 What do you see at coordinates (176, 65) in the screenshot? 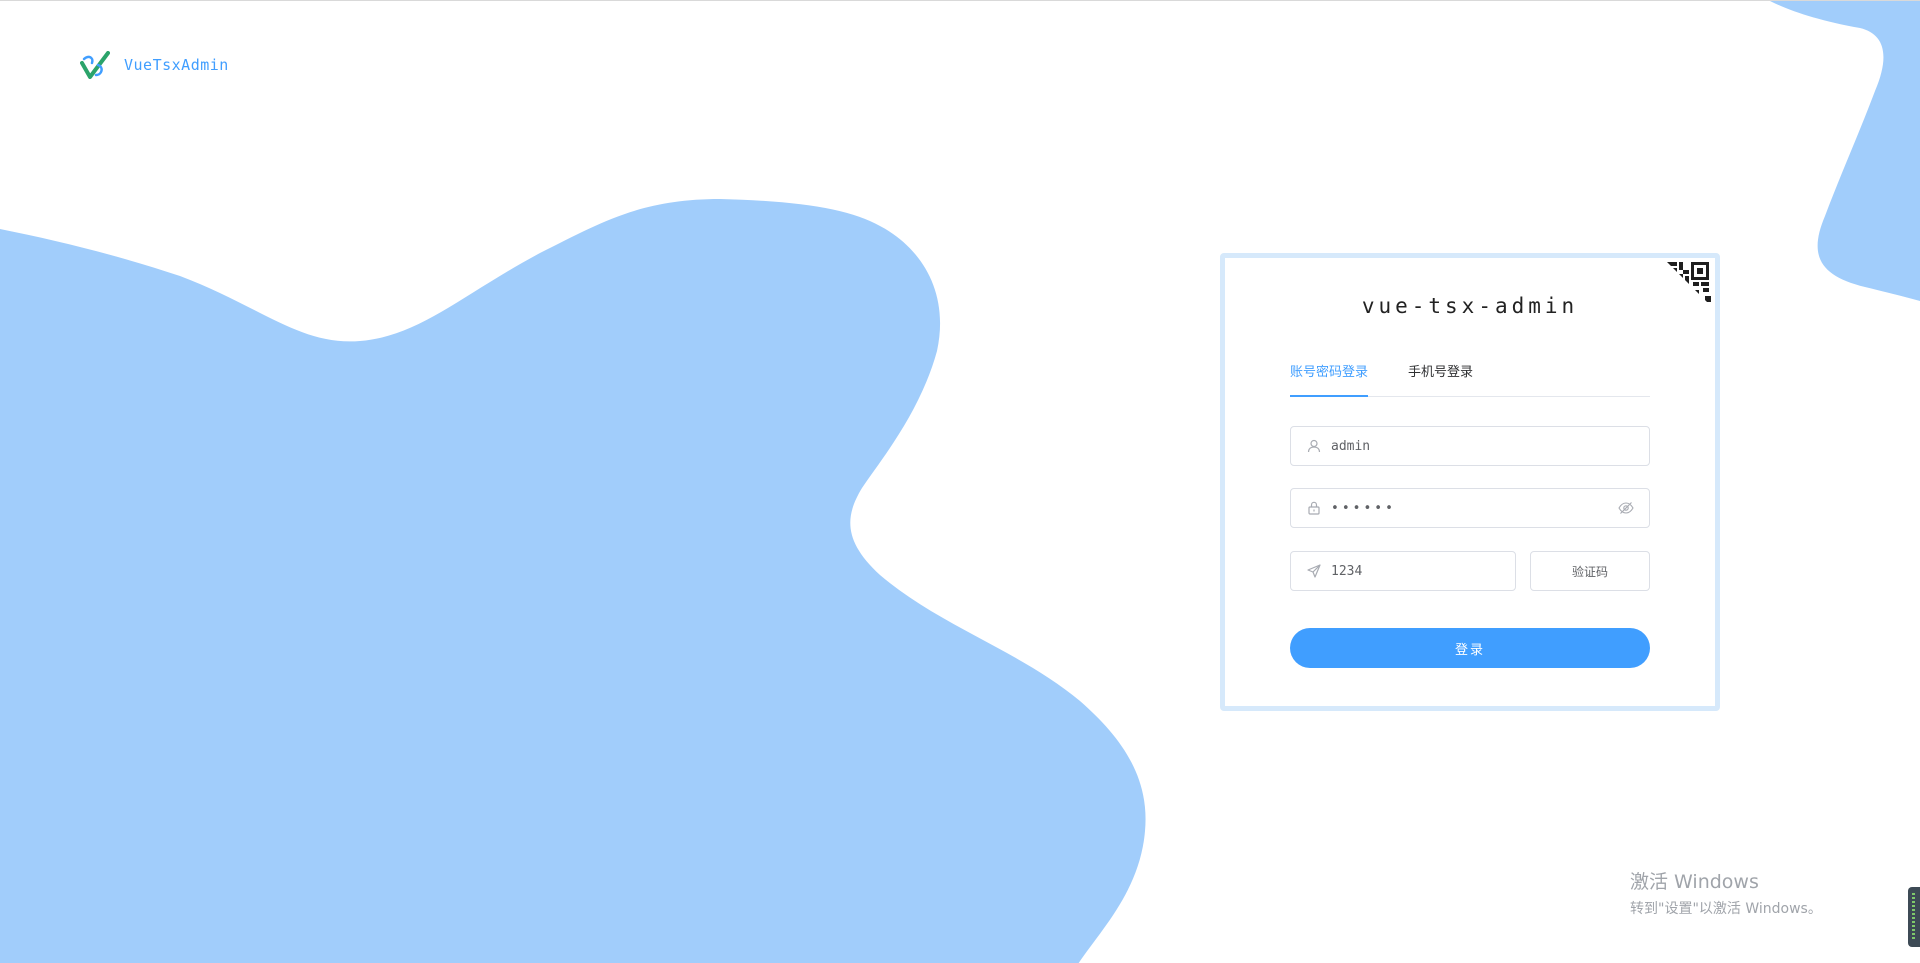
I see `app-name: VueTsxAdmin` at bounding box center [176, 65].